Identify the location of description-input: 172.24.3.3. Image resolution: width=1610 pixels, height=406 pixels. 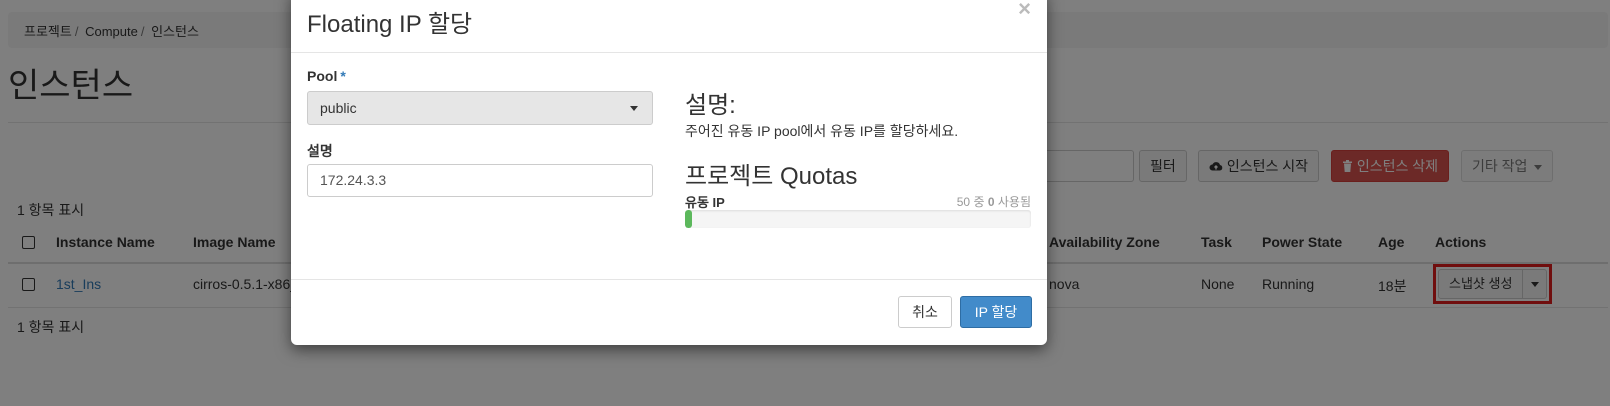
(480, 180).